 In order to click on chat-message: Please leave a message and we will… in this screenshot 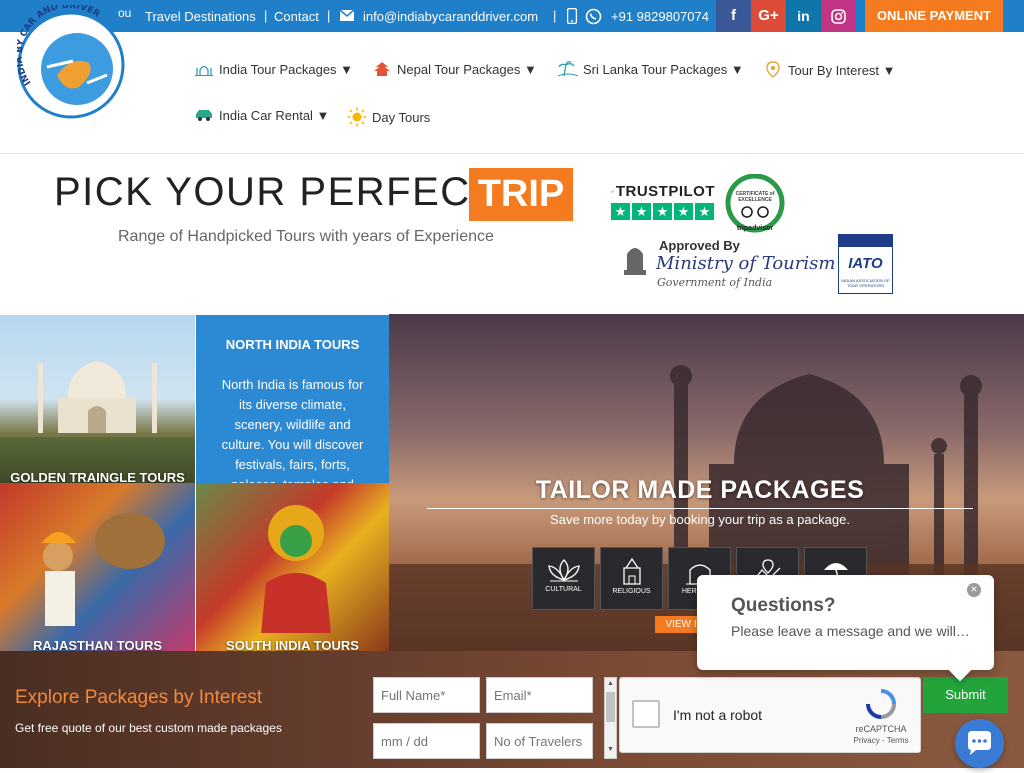, I will do `click(850, 631)`.